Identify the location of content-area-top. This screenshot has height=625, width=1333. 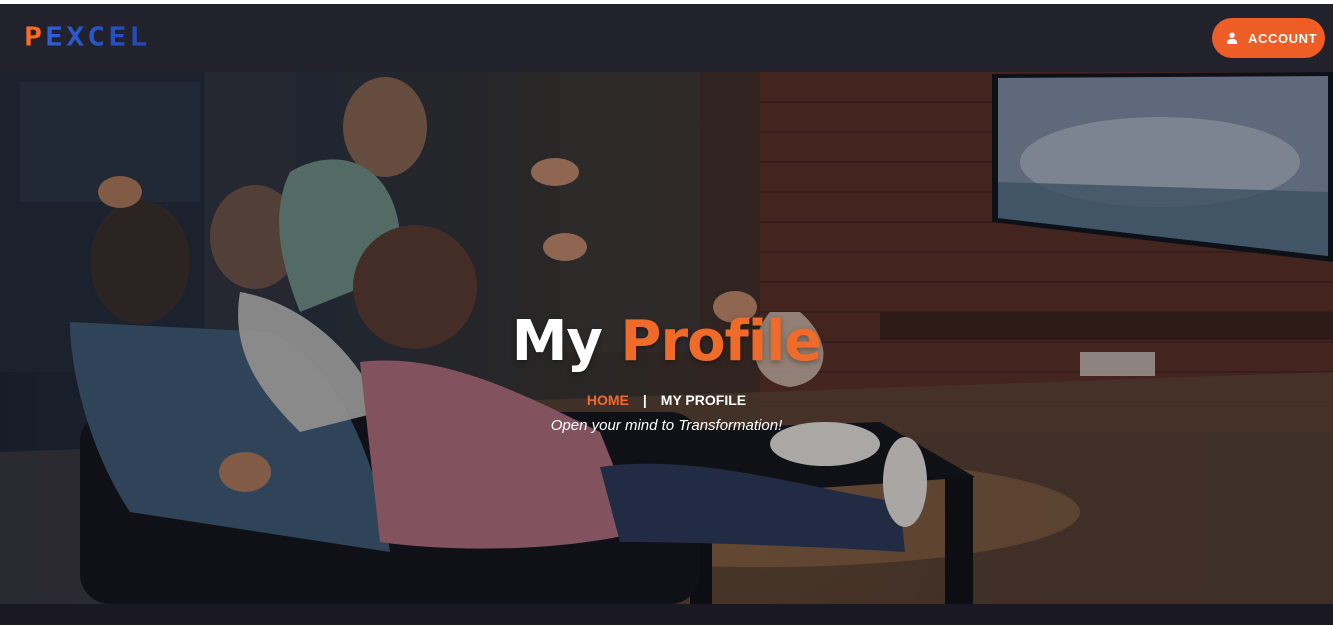
(666, 614).